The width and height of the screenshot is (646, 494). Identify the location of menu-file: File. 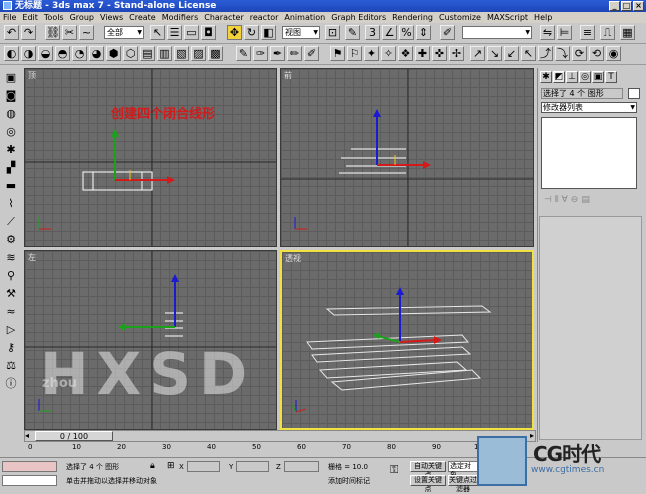
(9, 17).